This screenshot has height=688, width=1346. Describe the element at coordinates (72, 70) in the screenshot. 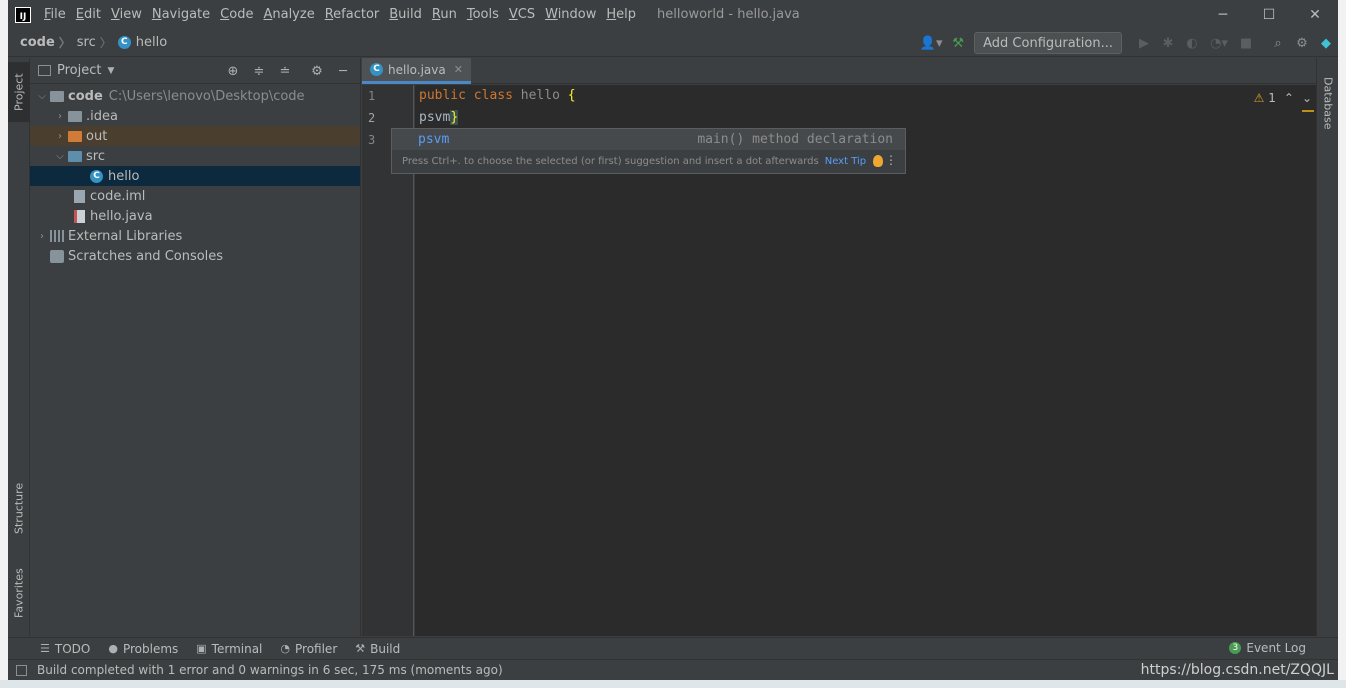

I see `project-view-selector: Project ▼` at that location.